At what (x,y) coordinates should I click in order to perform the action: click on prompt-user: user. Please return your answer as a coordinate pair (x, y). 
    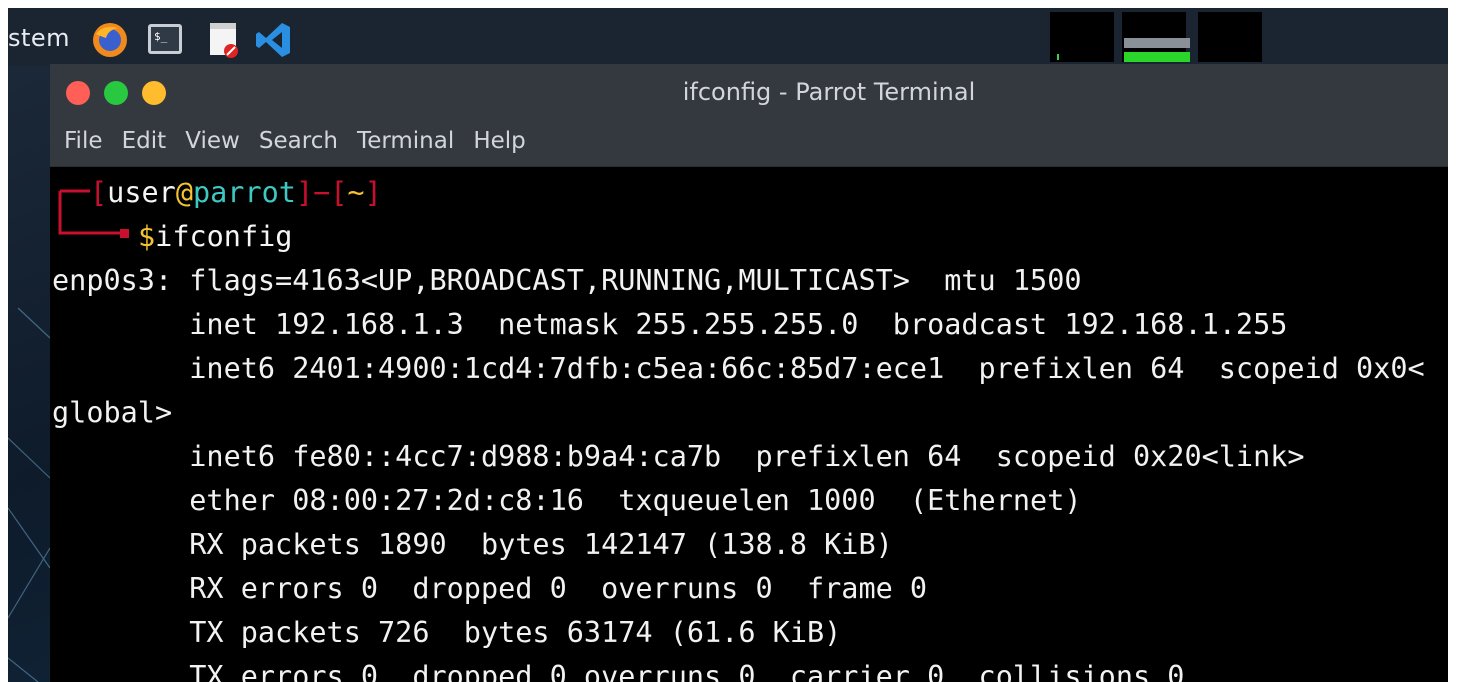
    Looking at the image, I should click on (141, 192).